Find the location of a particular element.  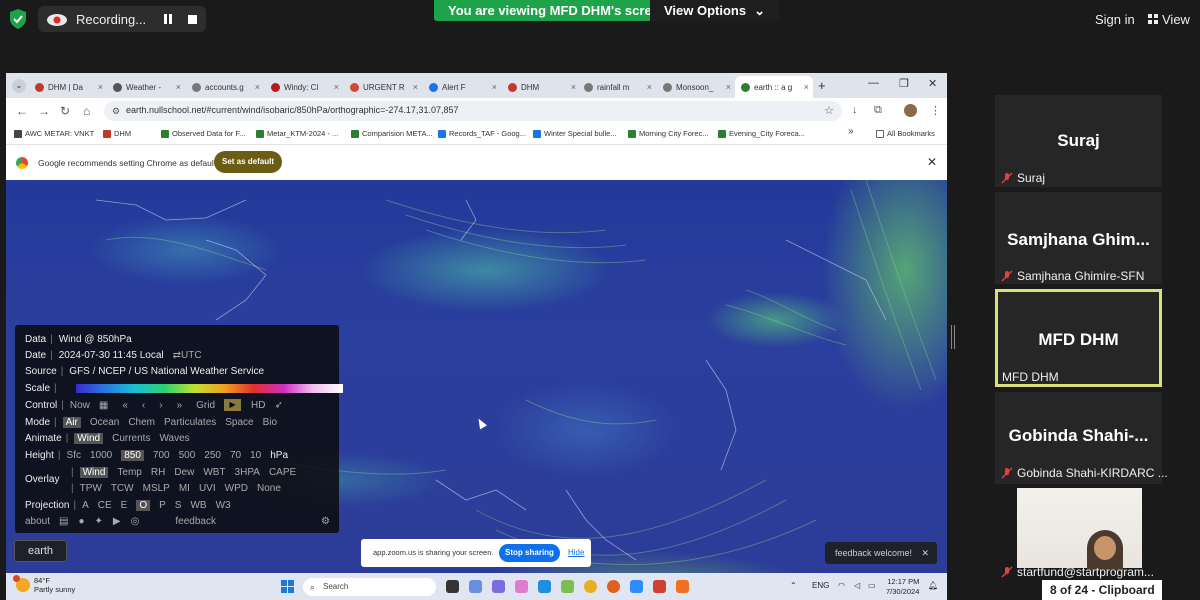

tray-chevron-icon: ⌃ is located at coordinates (793, 585).